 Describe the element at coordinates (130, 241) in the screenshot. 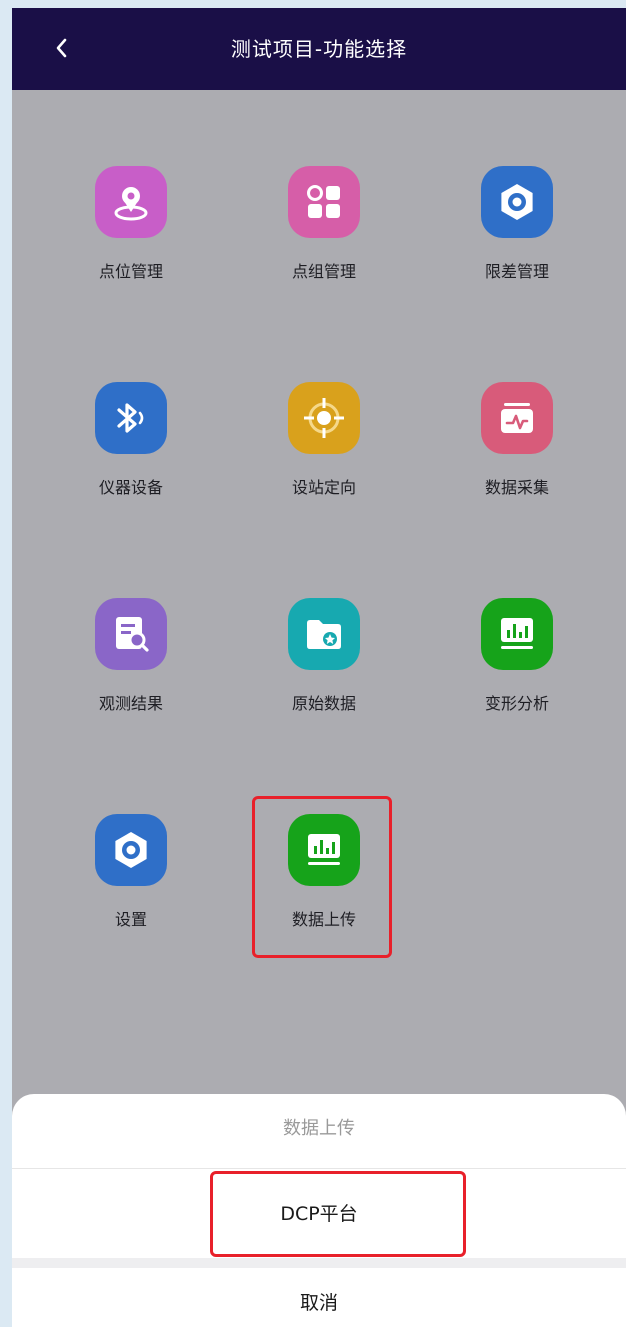

I see `menu-item-point-management: 点位管理` at that location.